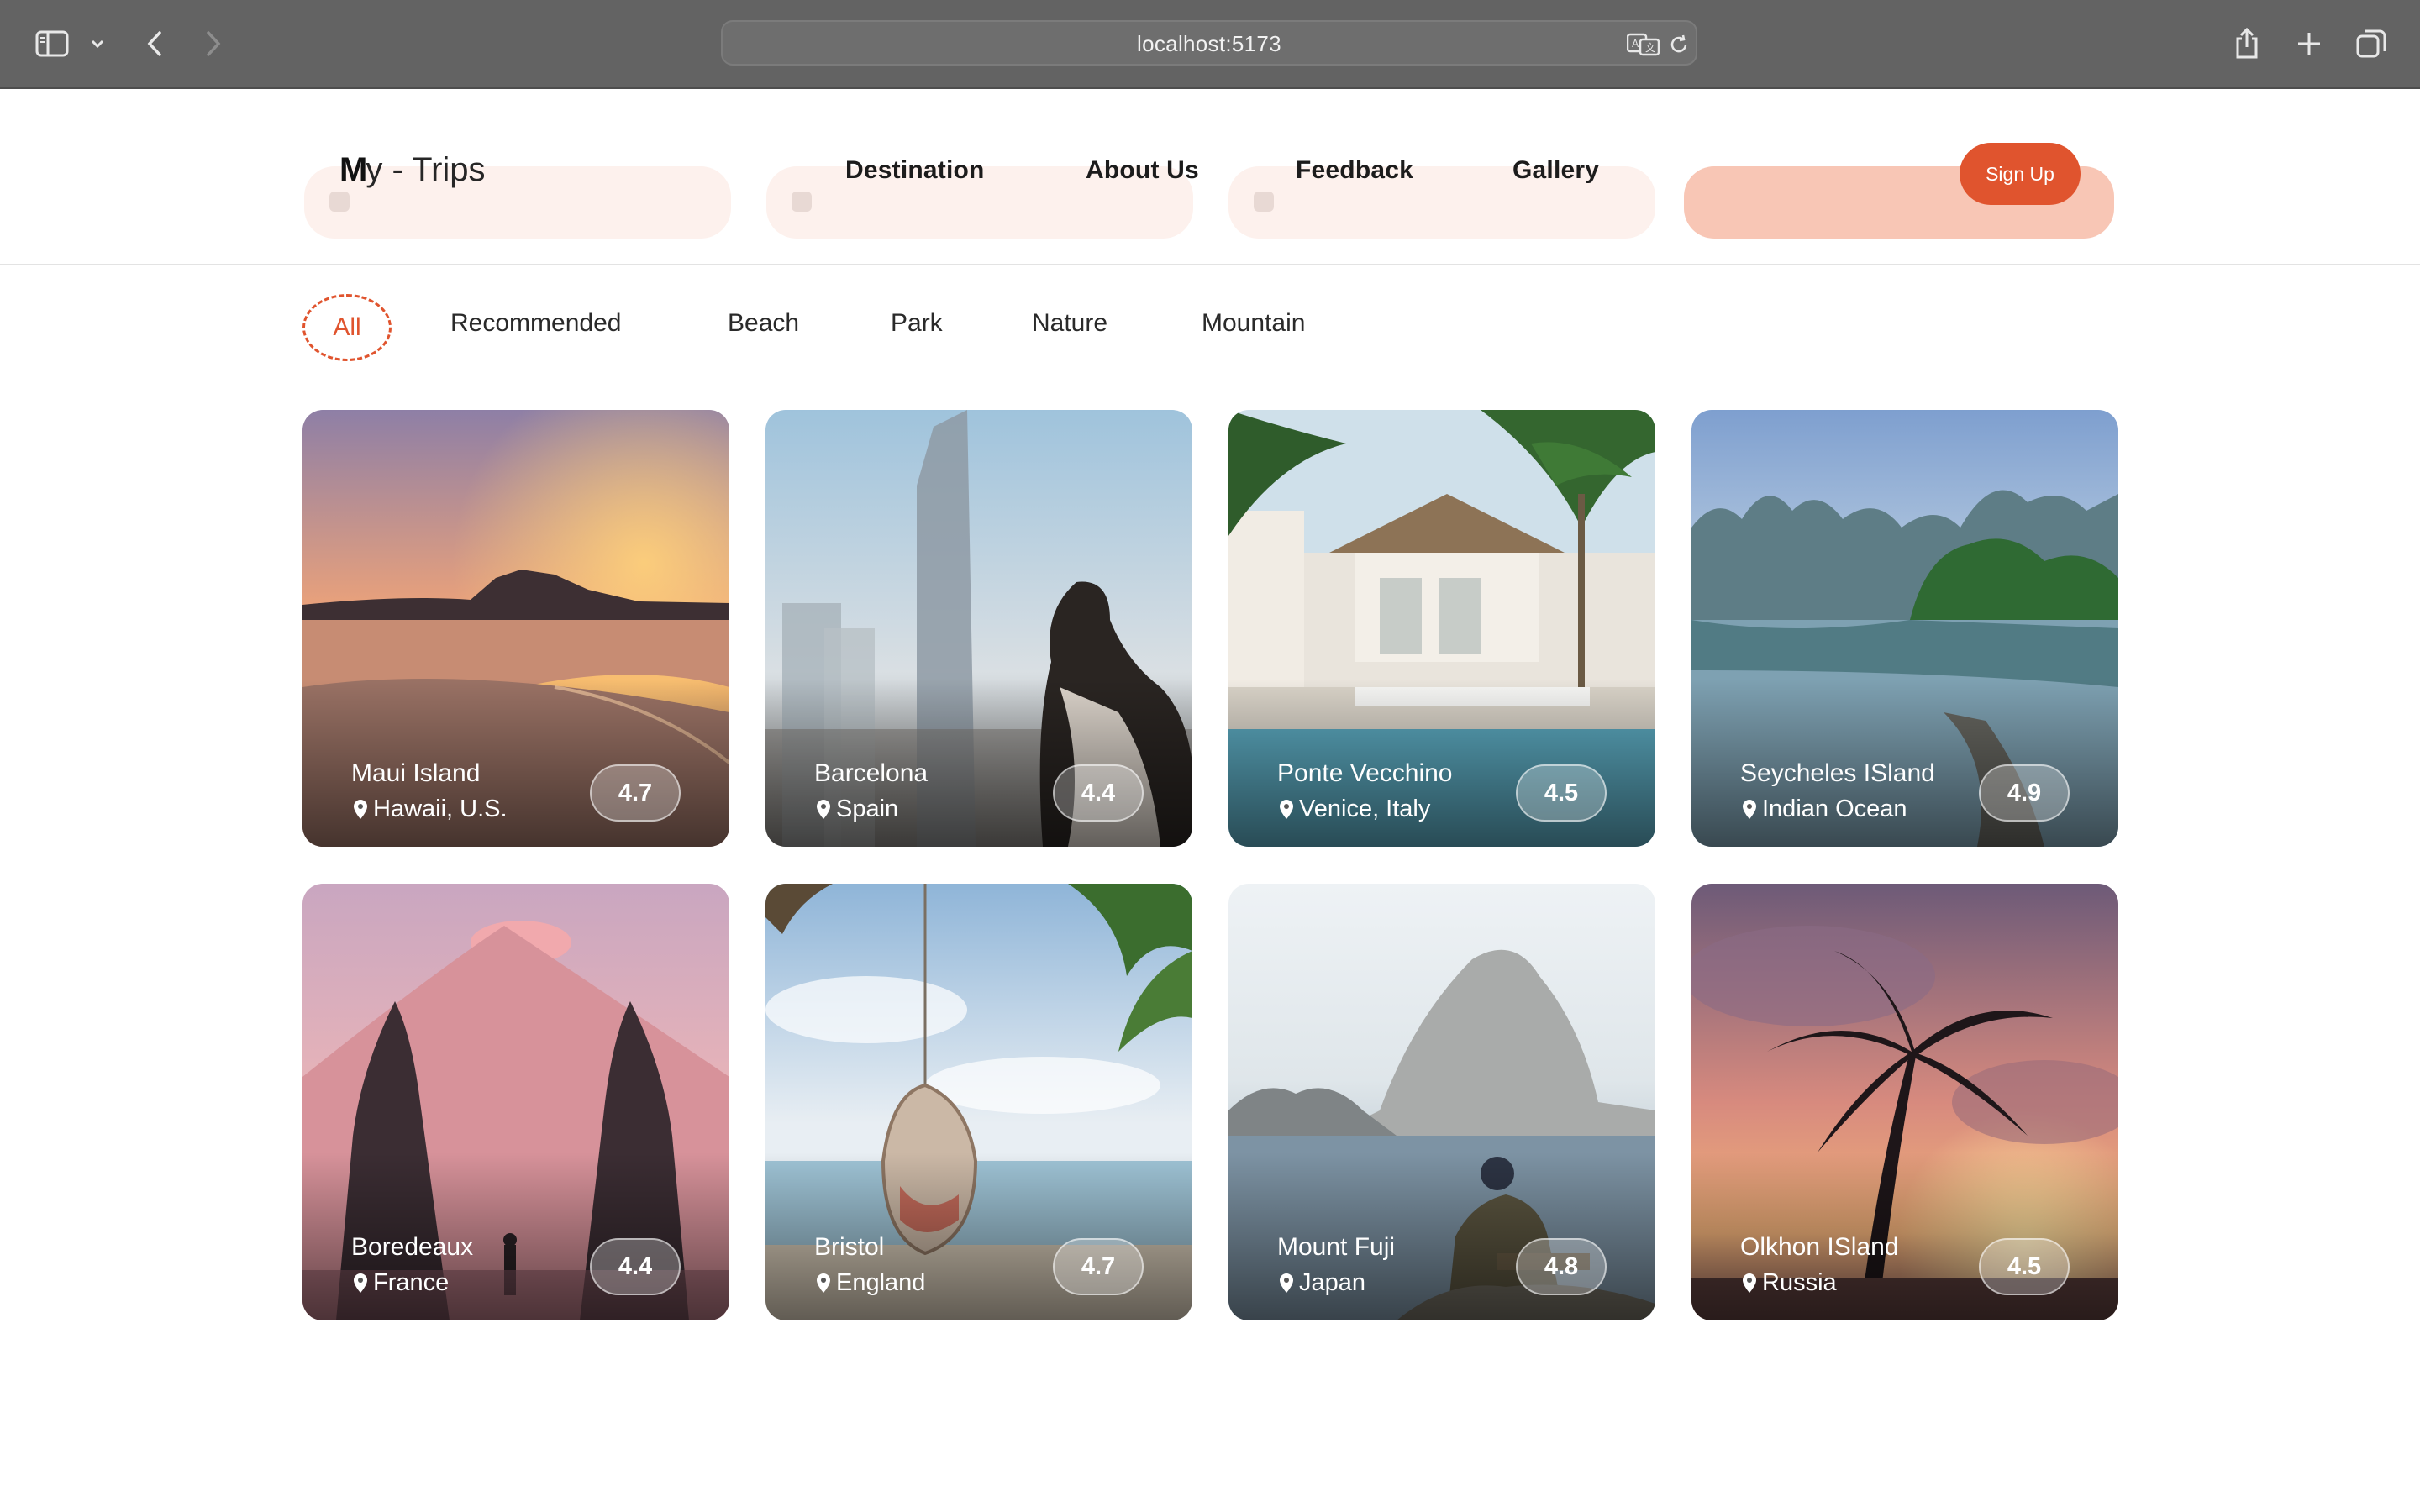 The width and height of the screenshot is (2420, 1512). Describe the element at coordinates (97, 43) in the screenshot. I see `chevron-down-icon` at that location.